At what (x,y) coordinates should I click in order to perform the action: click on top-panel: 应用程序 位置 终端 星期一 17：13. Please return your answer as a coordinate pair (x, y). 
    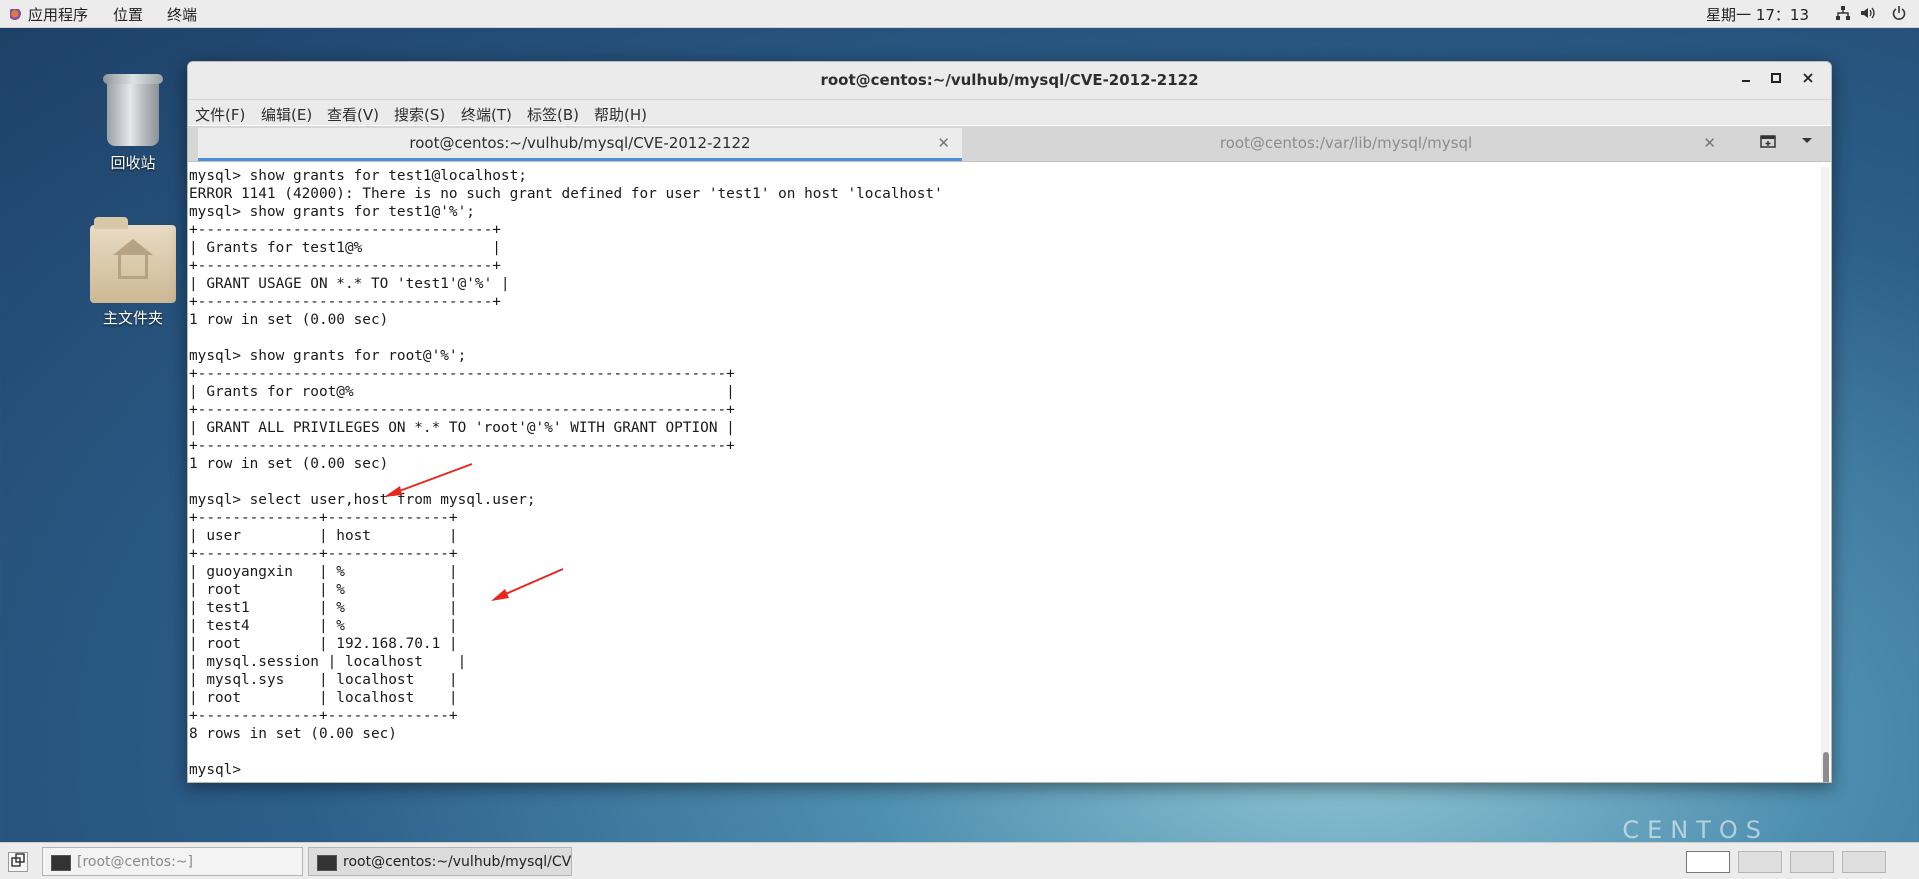
    Looking at the image, I should click on (959, 14).